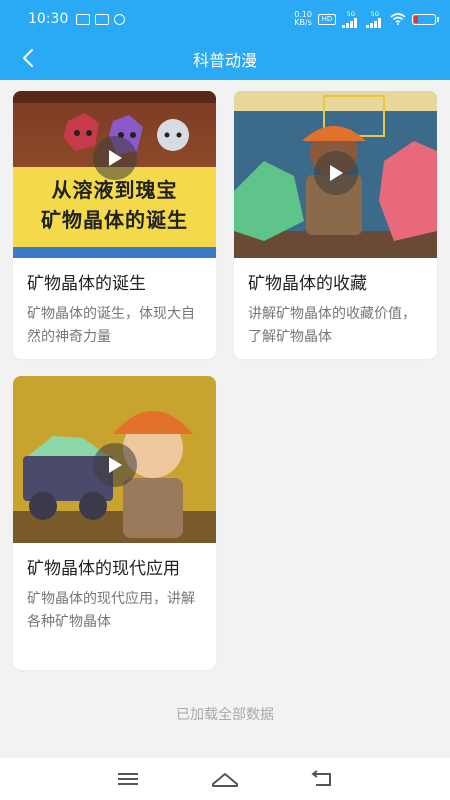 The width and height of the screenshot is (450, 800). I want to click on wifi-icon, so click(398, 19).